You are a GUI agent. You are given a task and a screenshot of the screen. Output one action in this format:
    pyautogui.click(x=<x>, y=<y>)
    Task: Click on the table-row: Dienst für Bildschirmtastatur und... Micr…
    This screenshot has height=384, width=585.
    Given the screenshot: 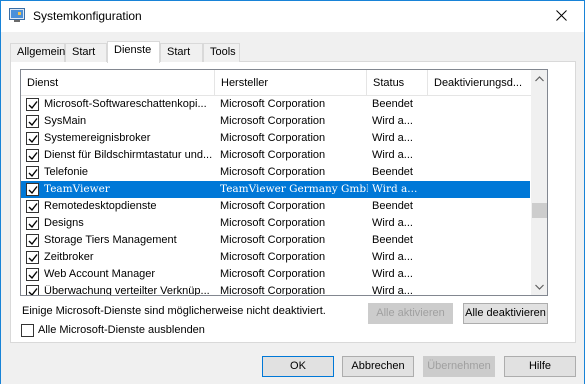 What is the action you would take?
    pyautogui.click(x=275, y=155)
    